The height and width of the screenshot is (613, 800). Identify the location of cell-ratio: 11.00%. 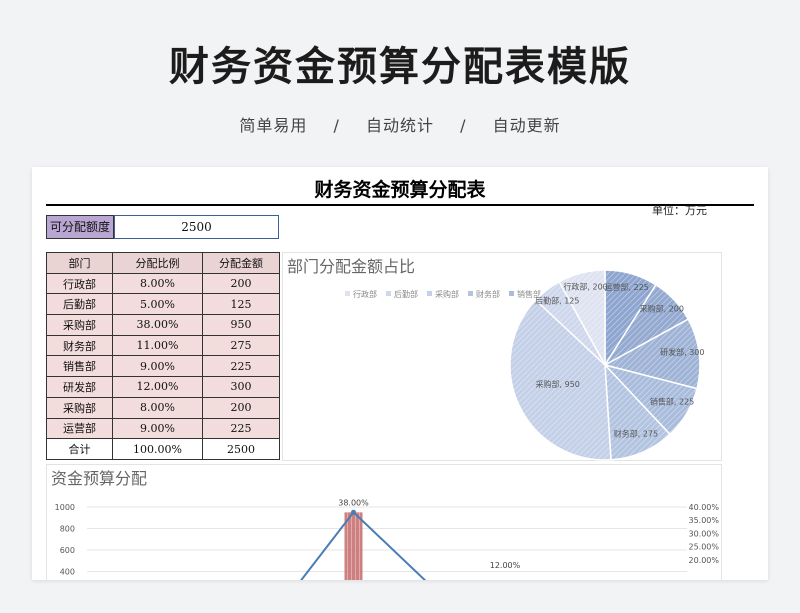
(157, 345).